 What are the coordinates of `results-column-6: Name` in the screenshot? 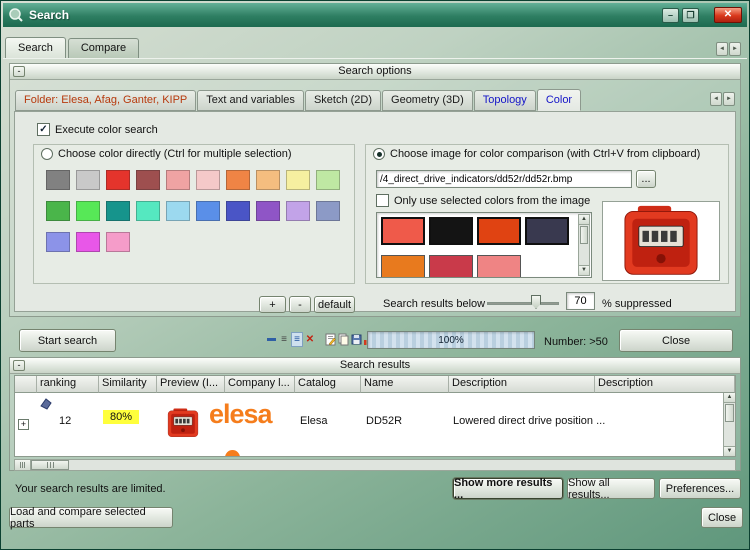 It's located at (405, 384).